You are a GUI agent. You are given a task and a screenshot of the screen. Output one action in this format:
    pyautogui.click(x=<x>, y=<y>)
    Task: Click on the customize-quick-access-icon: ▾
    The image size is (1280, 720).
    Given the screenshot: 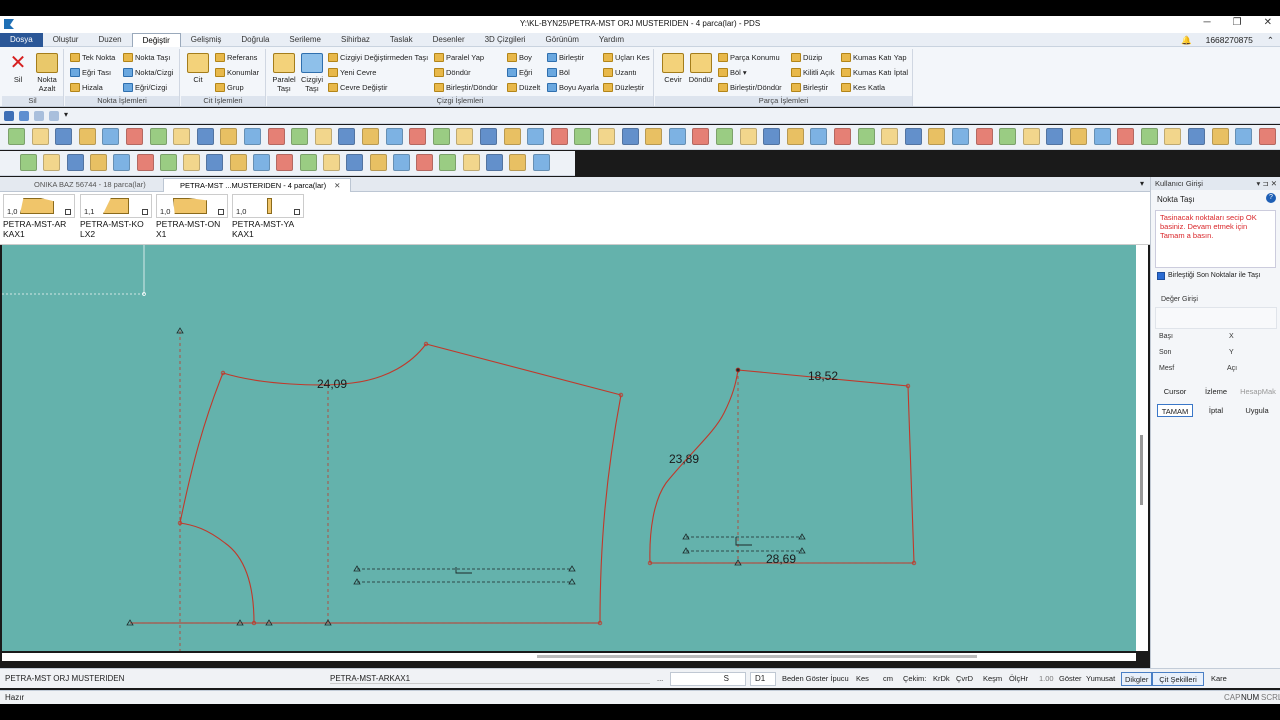 What is the action you would take?
    pyautogui.click(x=66, y=114)
    